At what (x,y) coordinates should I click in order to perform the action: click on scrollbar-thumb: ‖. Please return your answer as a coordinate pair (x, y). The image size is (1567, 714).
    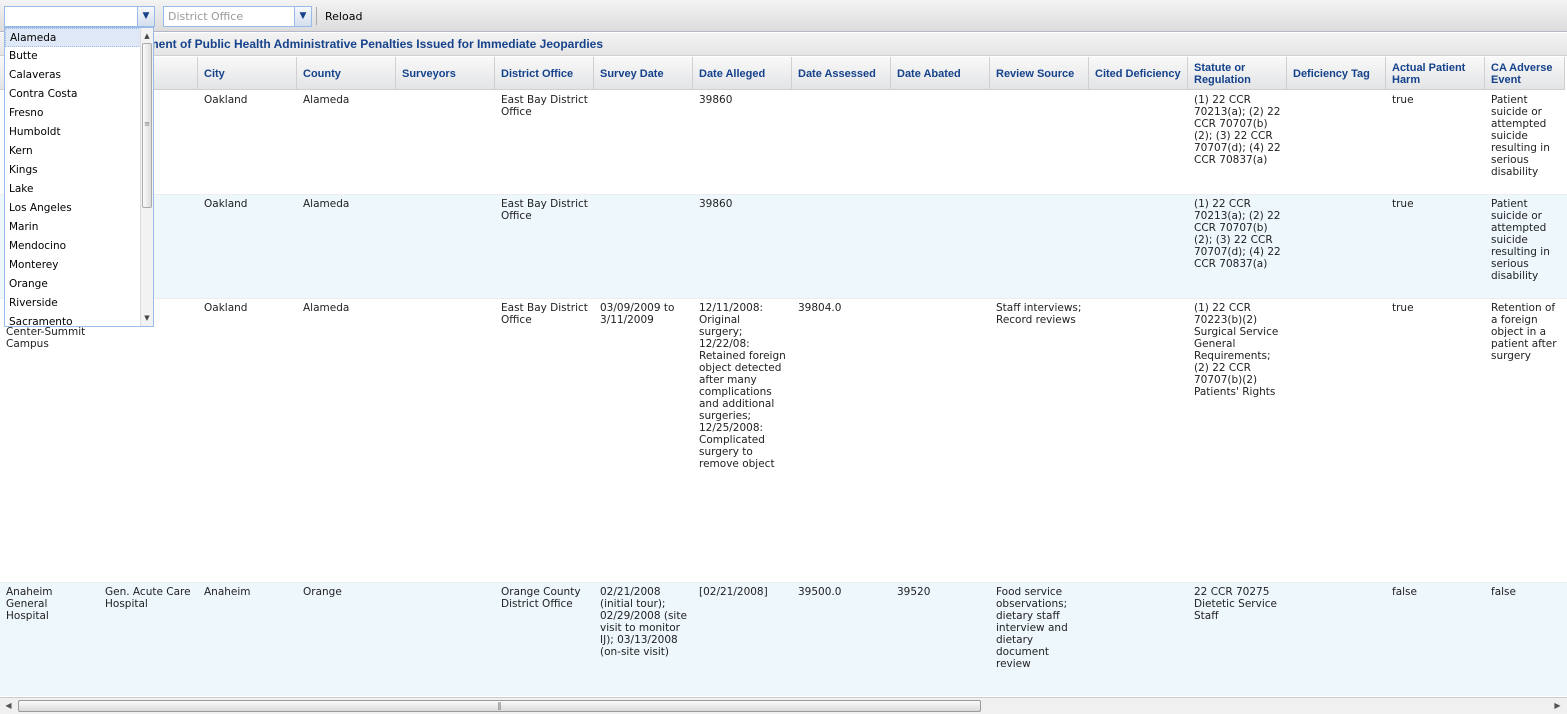
    Looking at the image, I should click on (499, 706).